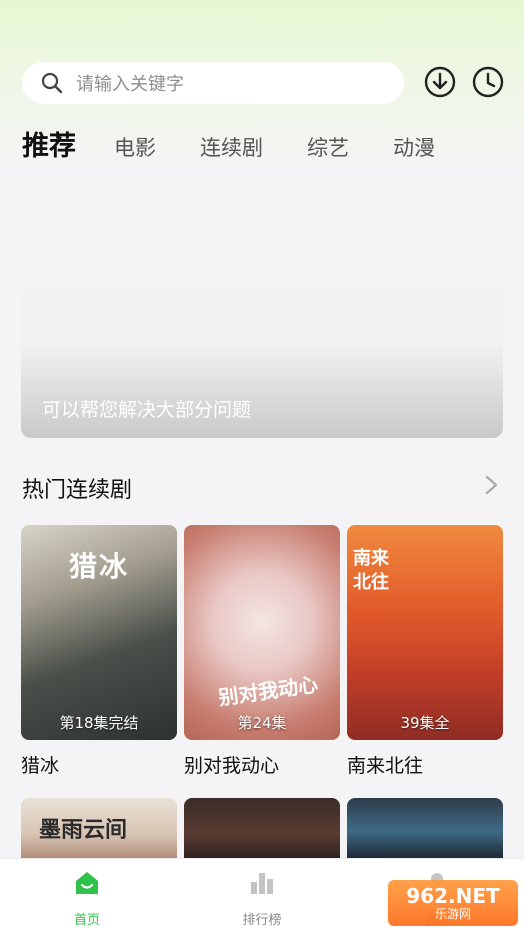  I want to click on show-name: 南来北往, so click(385, 766).